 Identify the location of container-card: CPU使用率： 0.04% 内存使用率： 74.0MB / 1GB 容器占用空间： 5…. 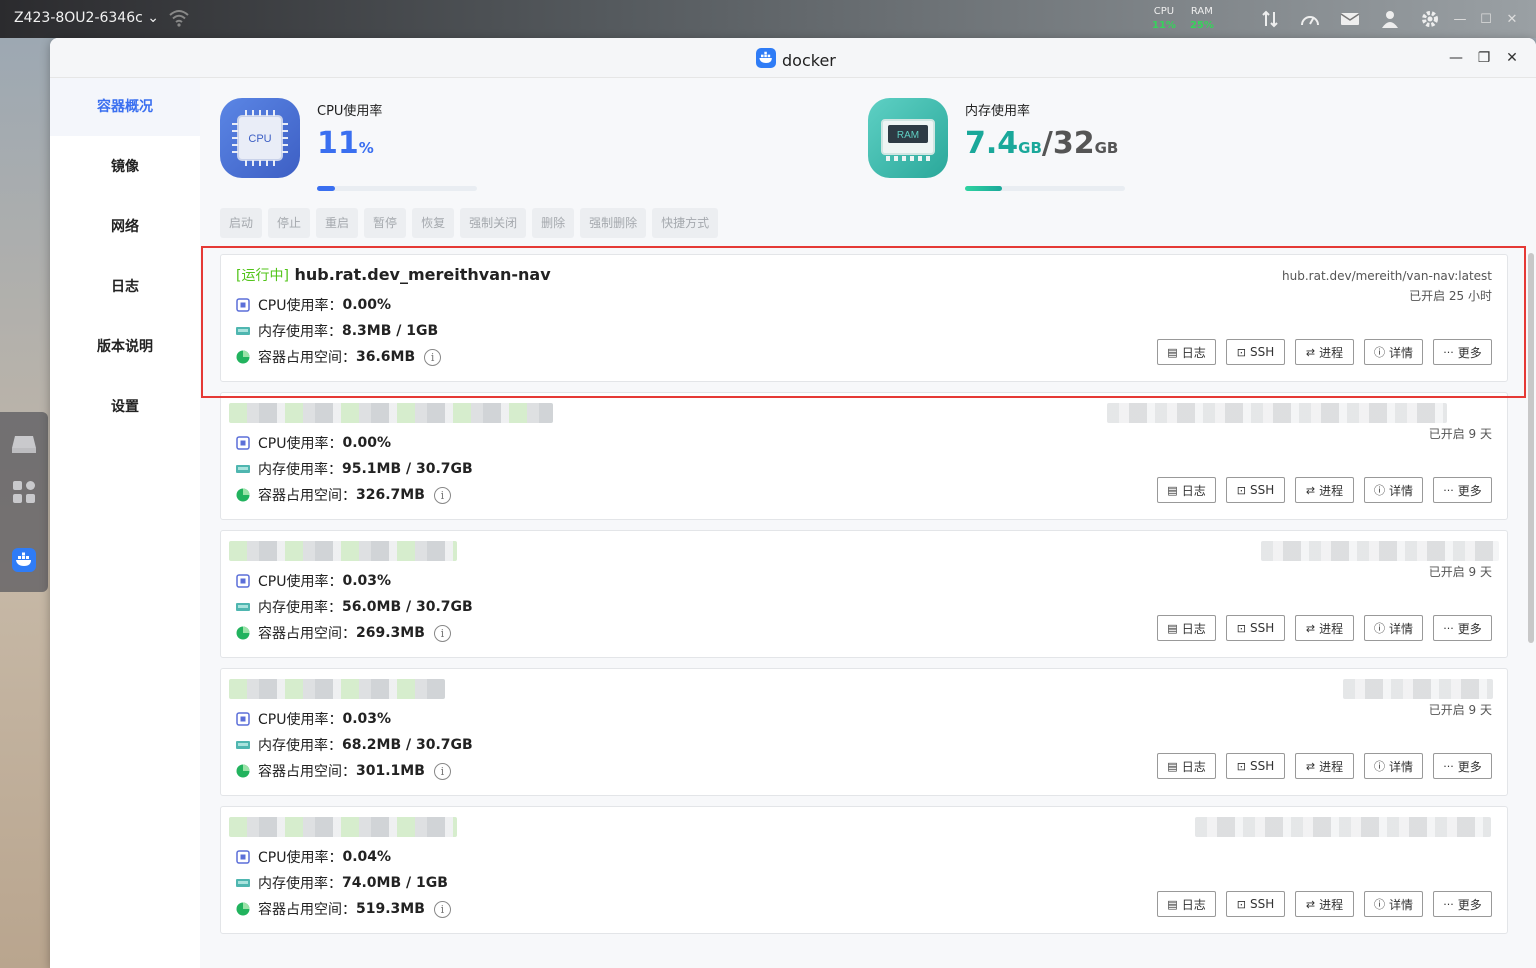
(864, 870).